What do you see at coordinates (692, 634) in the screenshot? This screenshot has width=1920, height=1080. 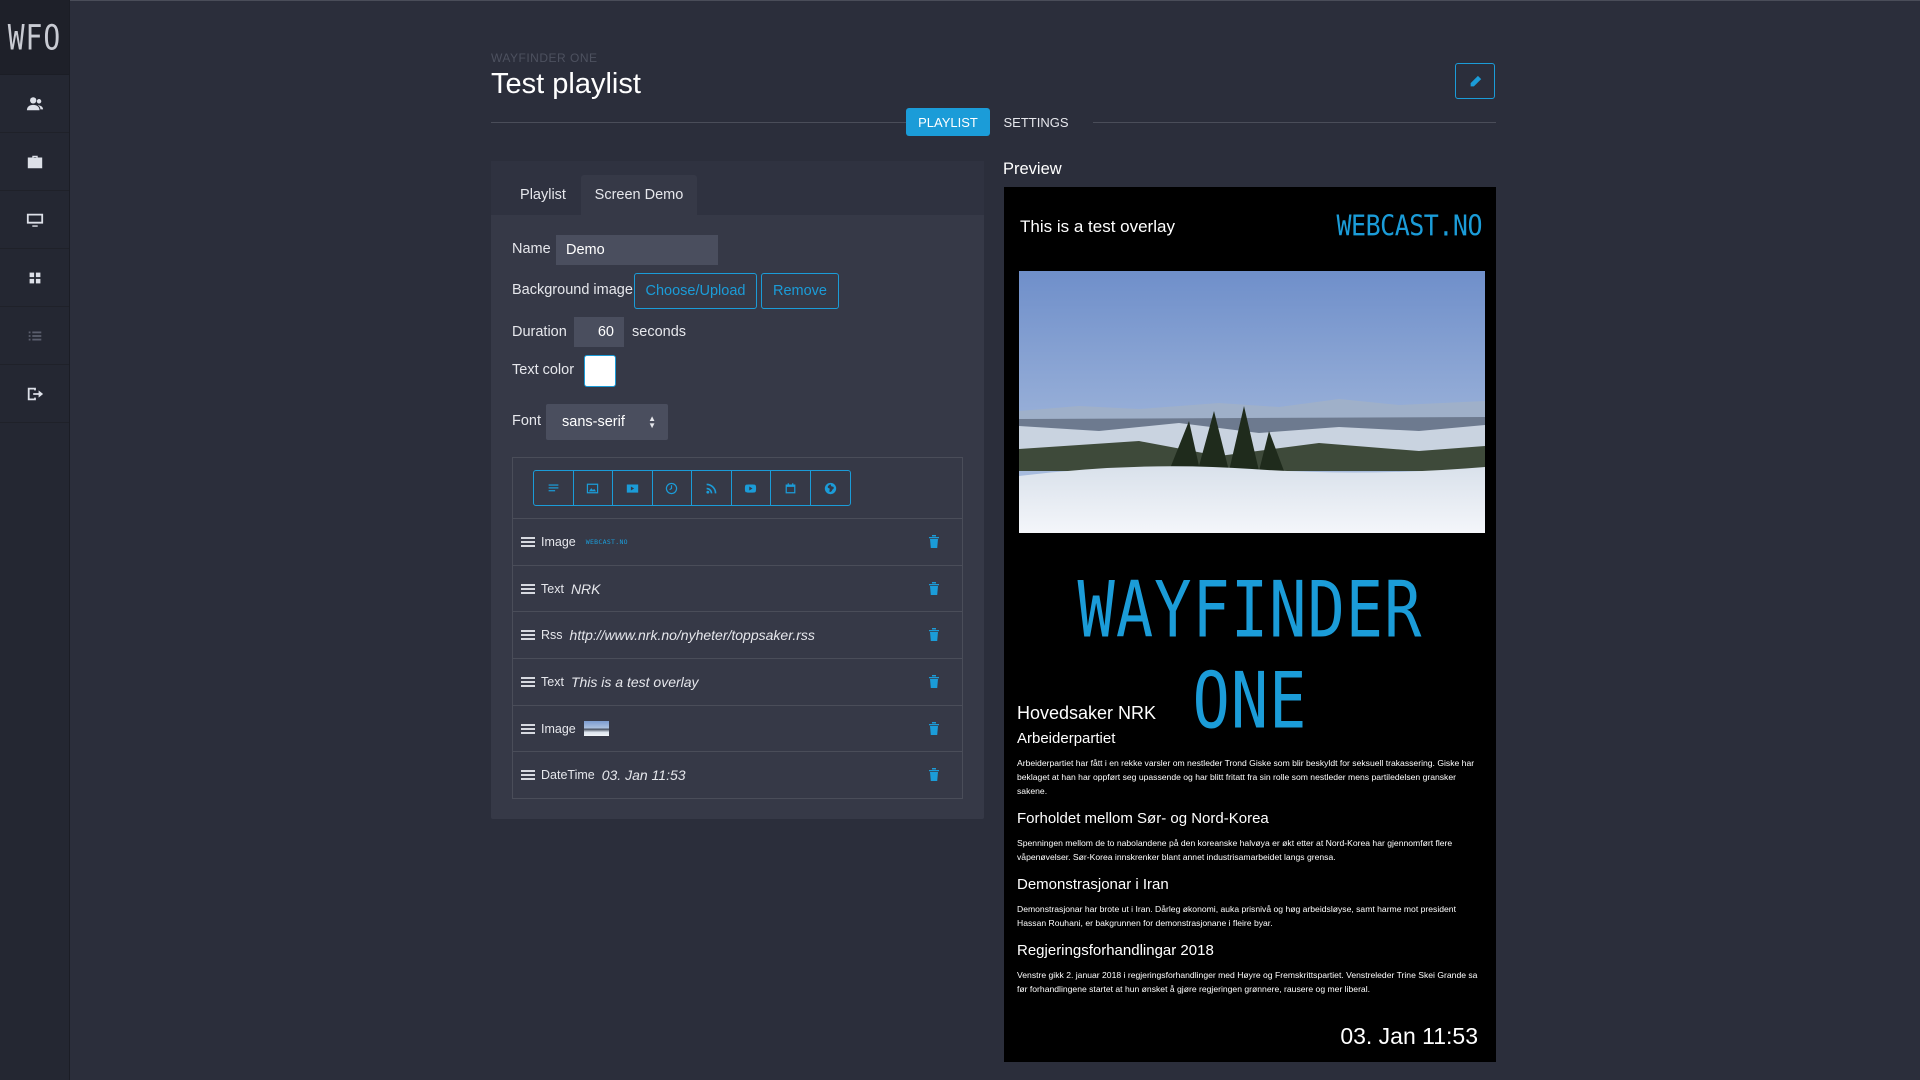 I see `element-value: http://www.nrk.no/nyheter/toppsaker.rss` at bounding box center [692, 634].